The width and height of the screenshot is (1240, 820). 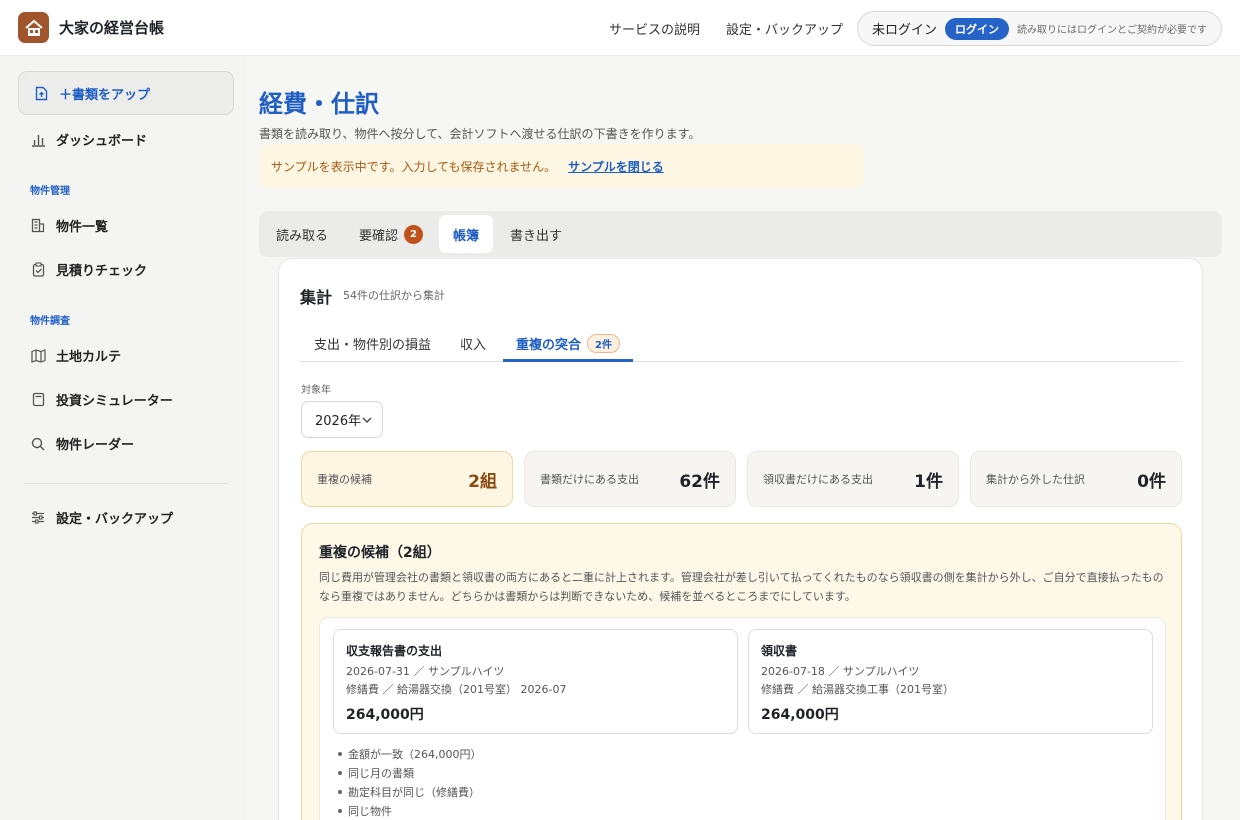 I want to click on brand: 大家の経営台帳, so click(x=91, y=27).